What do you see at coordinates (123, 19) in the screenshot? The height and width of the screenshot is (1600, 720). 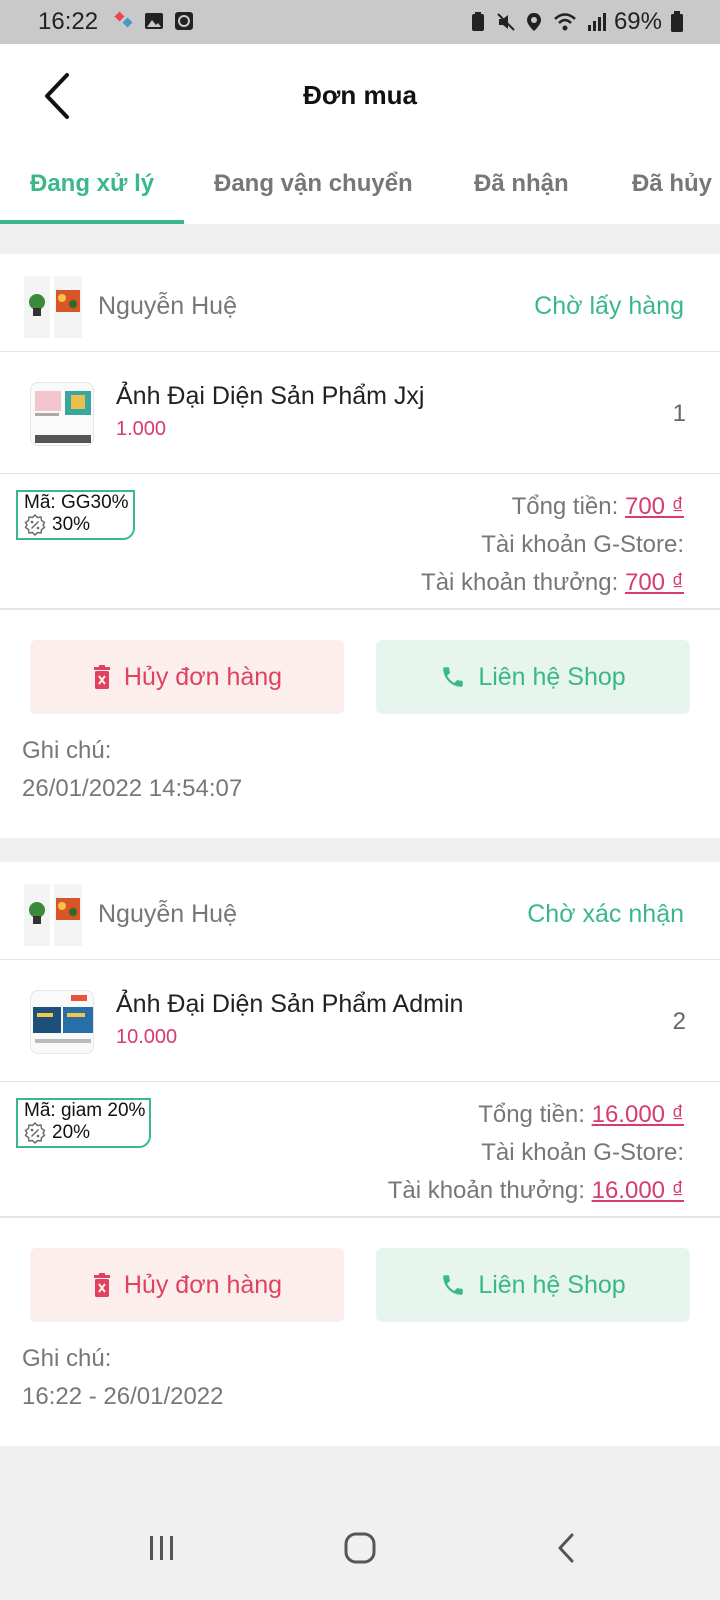 I see `app-notification-icon` at bounding box center [123, 19].